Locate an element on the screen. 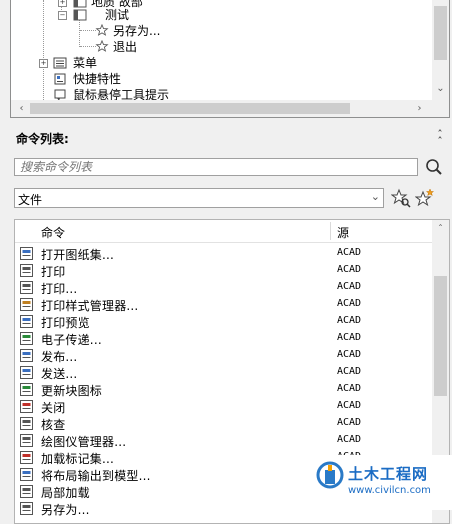 The height and width of the screenshot is (524, 452). tree-item-test: − 测试 is located at coordinates (155, 15).